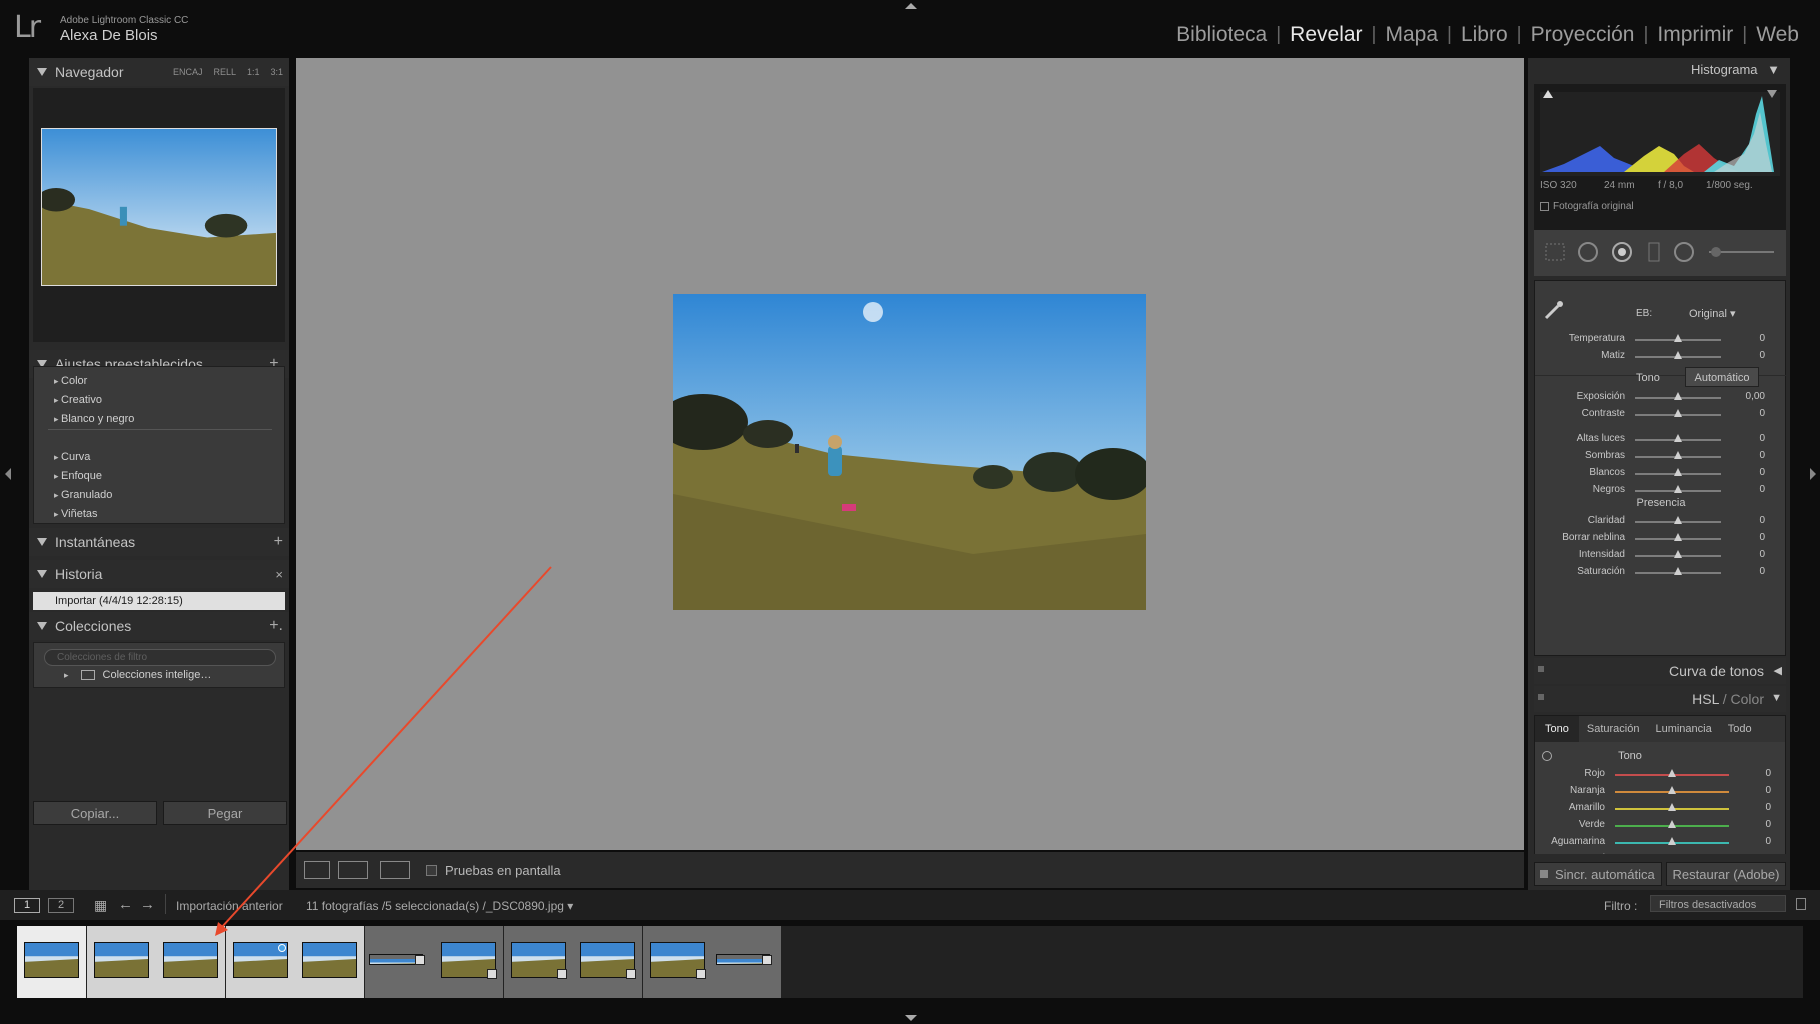 This screenshot has width=1820, height=1024. Describe the element at coordinates (1544, 874) in the screenshot. I see `sync-toggle-icon` at that location.